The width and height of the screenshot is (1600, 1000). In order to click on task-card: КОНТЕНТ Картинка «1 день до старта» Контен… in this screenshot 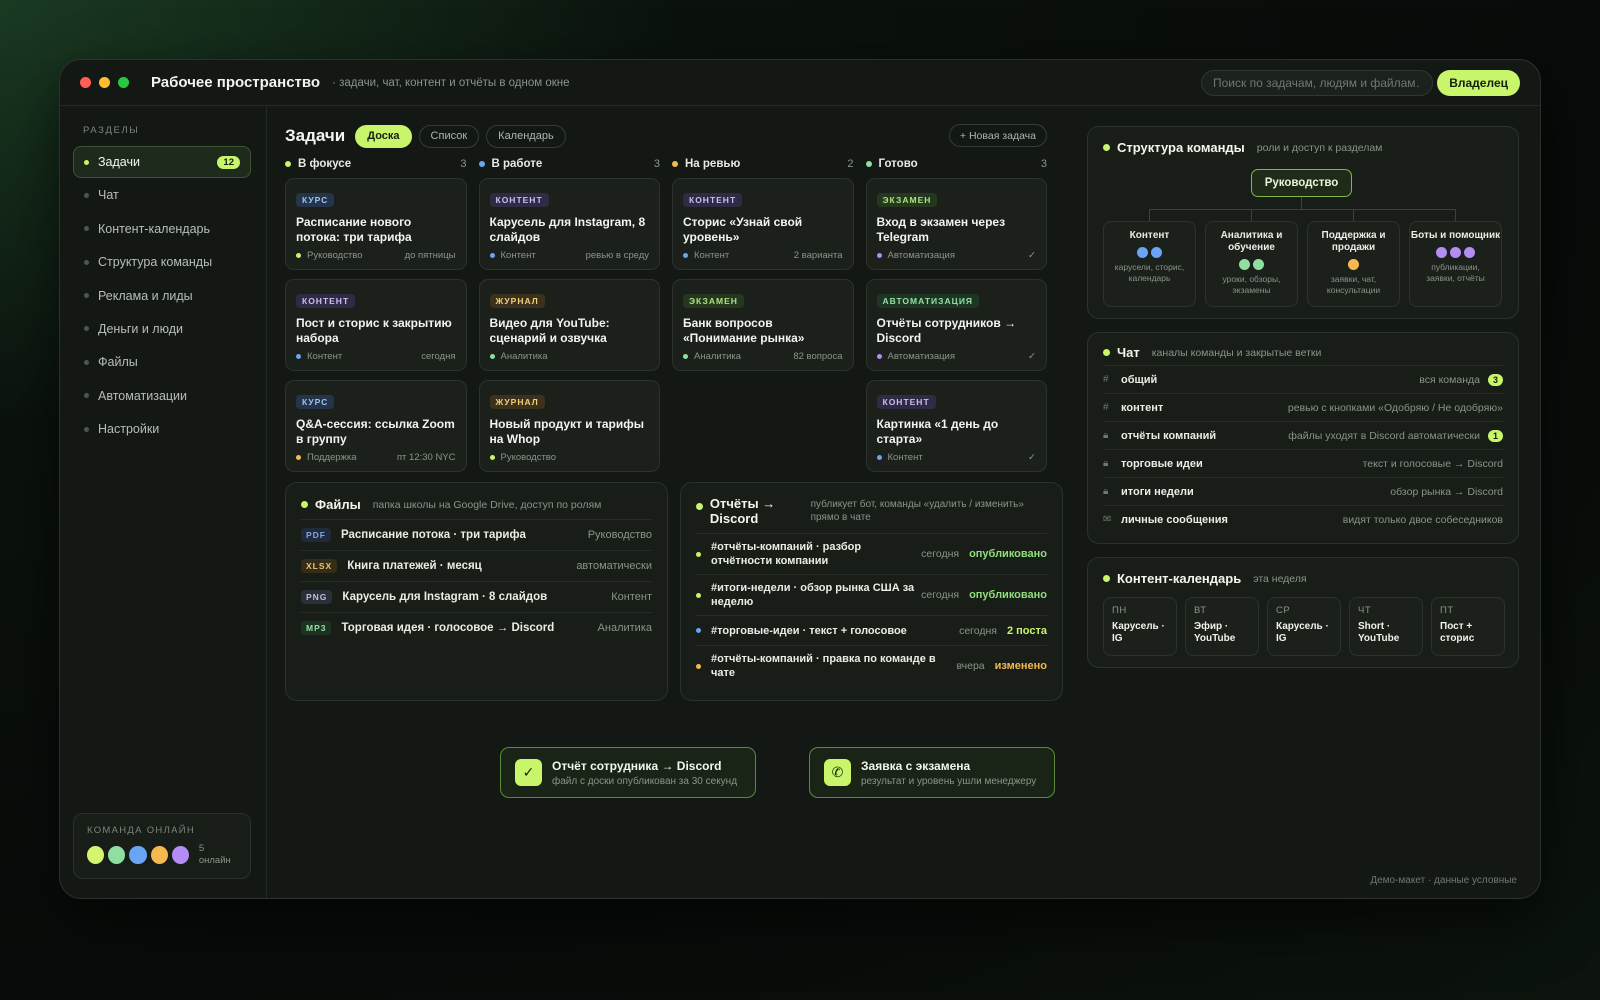, I will do `click(956, 426)`.